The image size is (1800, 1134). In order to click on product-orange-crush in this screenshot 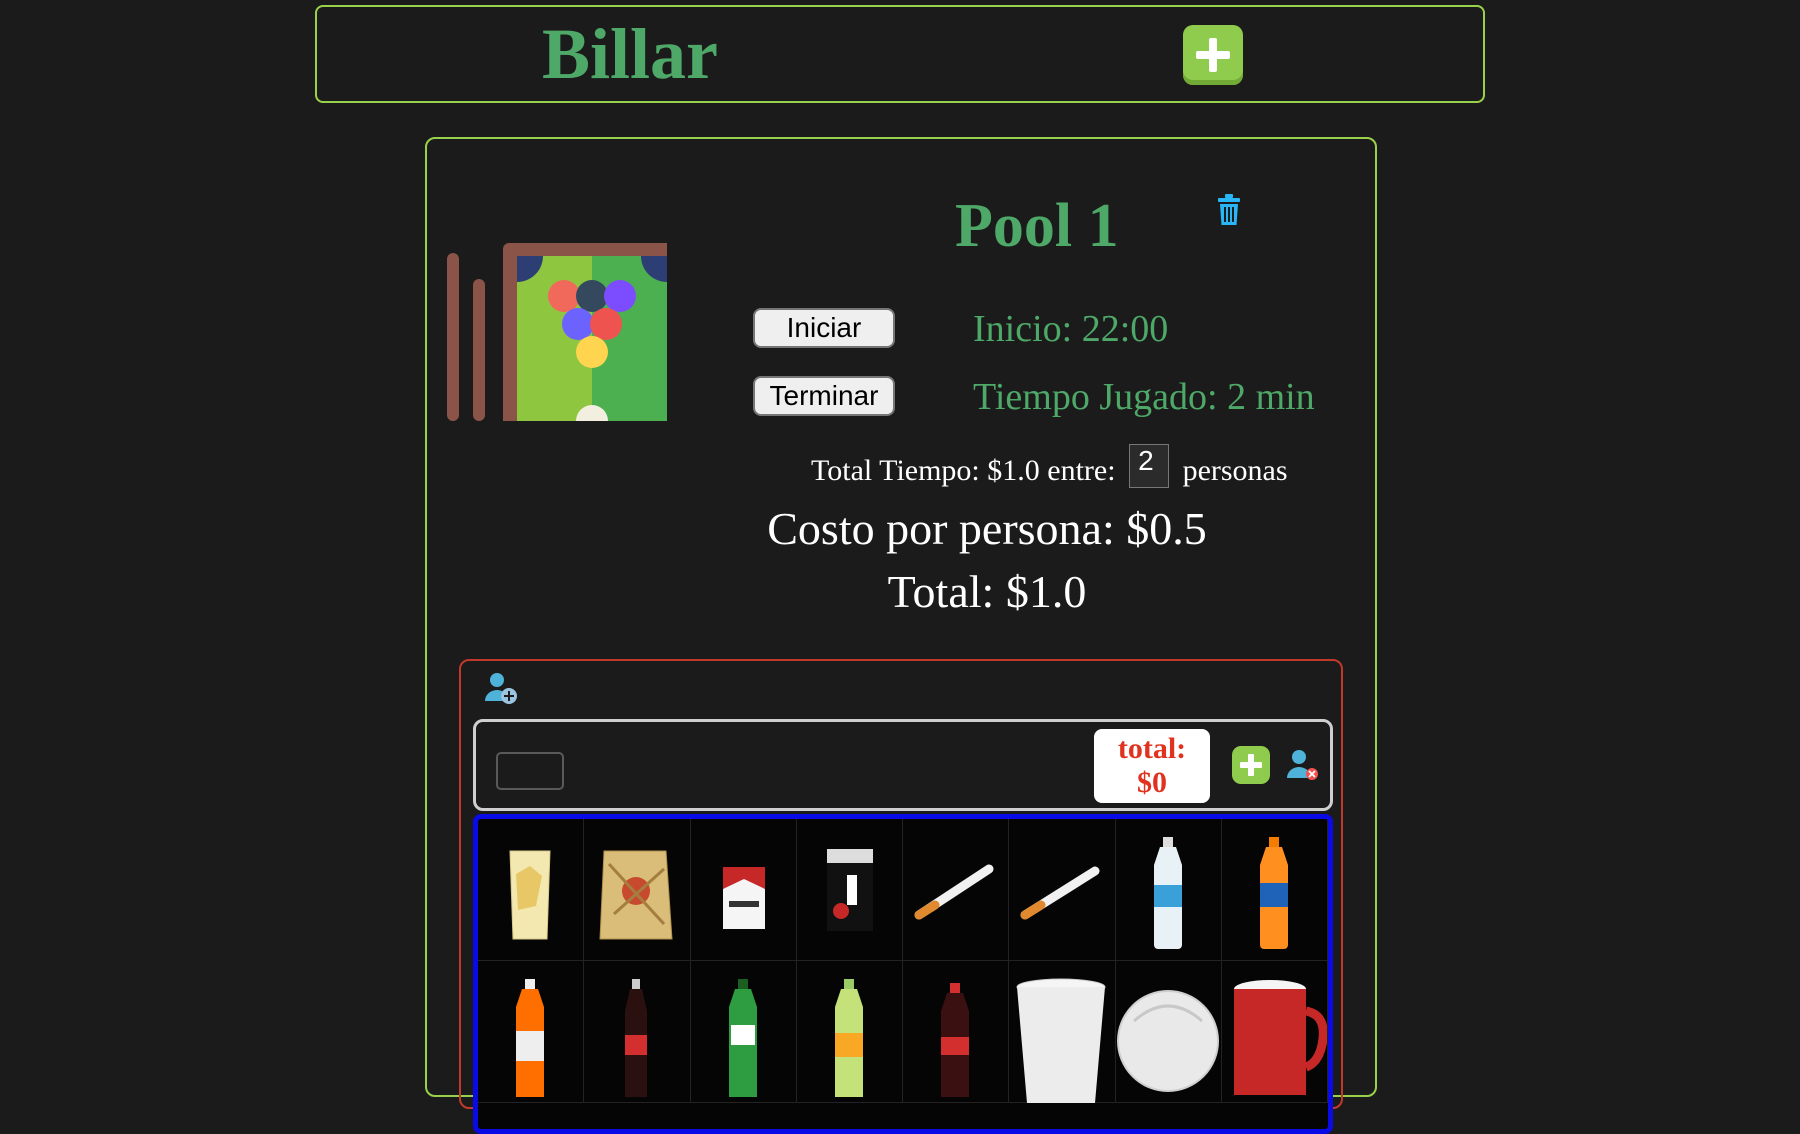, I will do `click(531, 1032)`.